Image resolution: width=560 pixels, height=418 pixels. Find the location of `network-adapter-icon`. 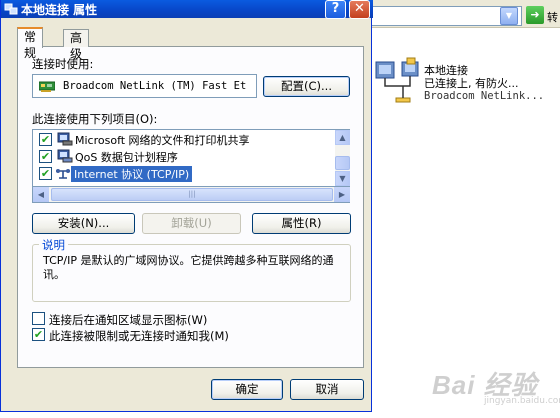

network-adapter-icon is located at coordinates (47, 86).